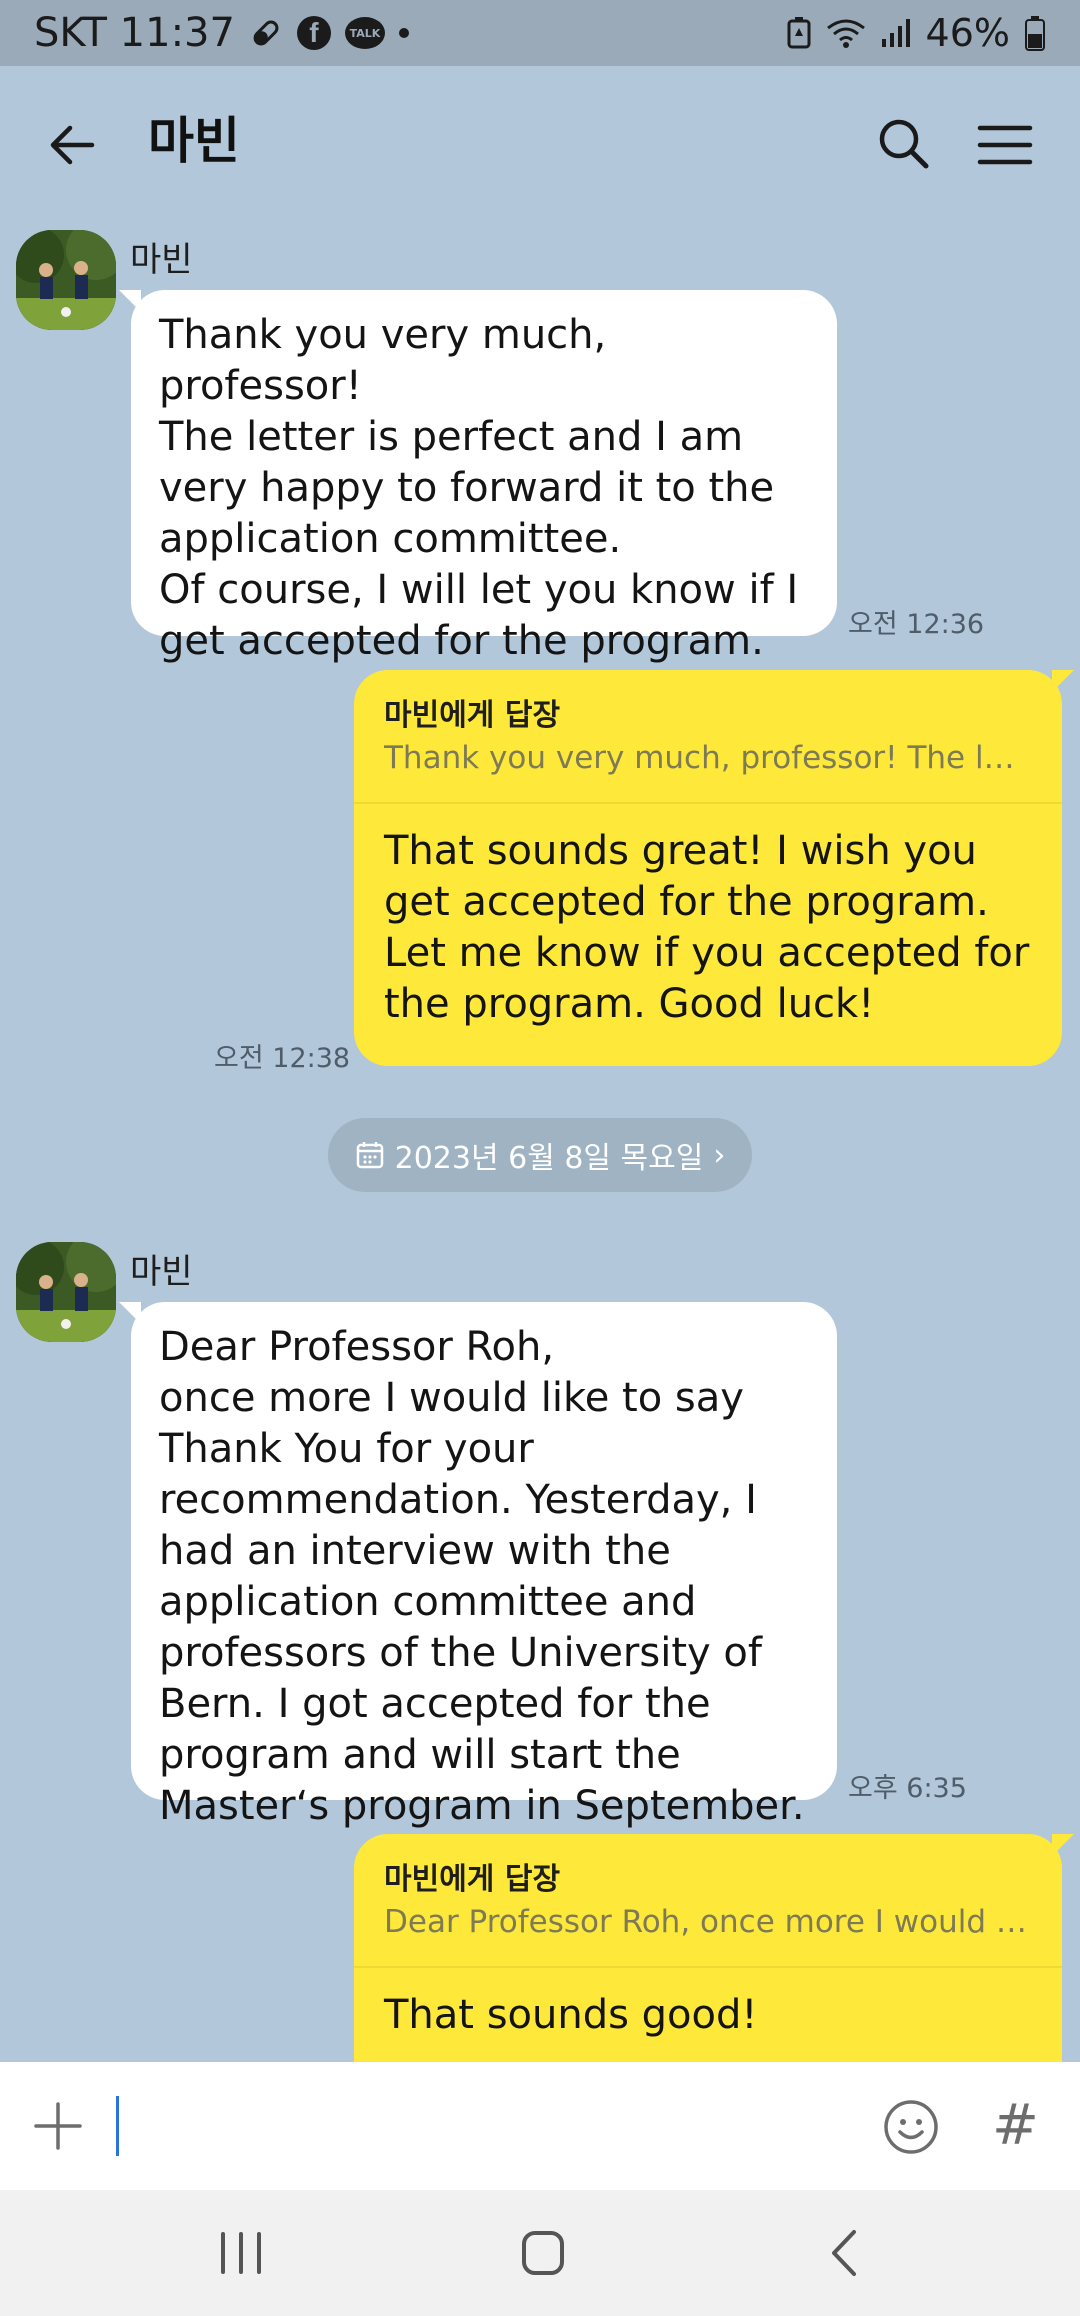 The width and height of the screenshot is (1080, 2316). I want to click on date-divider: 2023년 6월 8일 목요일 ›, so click(540, 1155).